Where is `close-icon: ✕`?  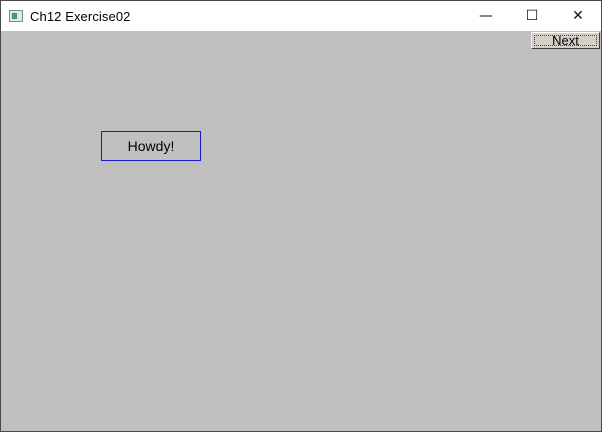 close-icon: ✕ is located at coordinates (578, 16).